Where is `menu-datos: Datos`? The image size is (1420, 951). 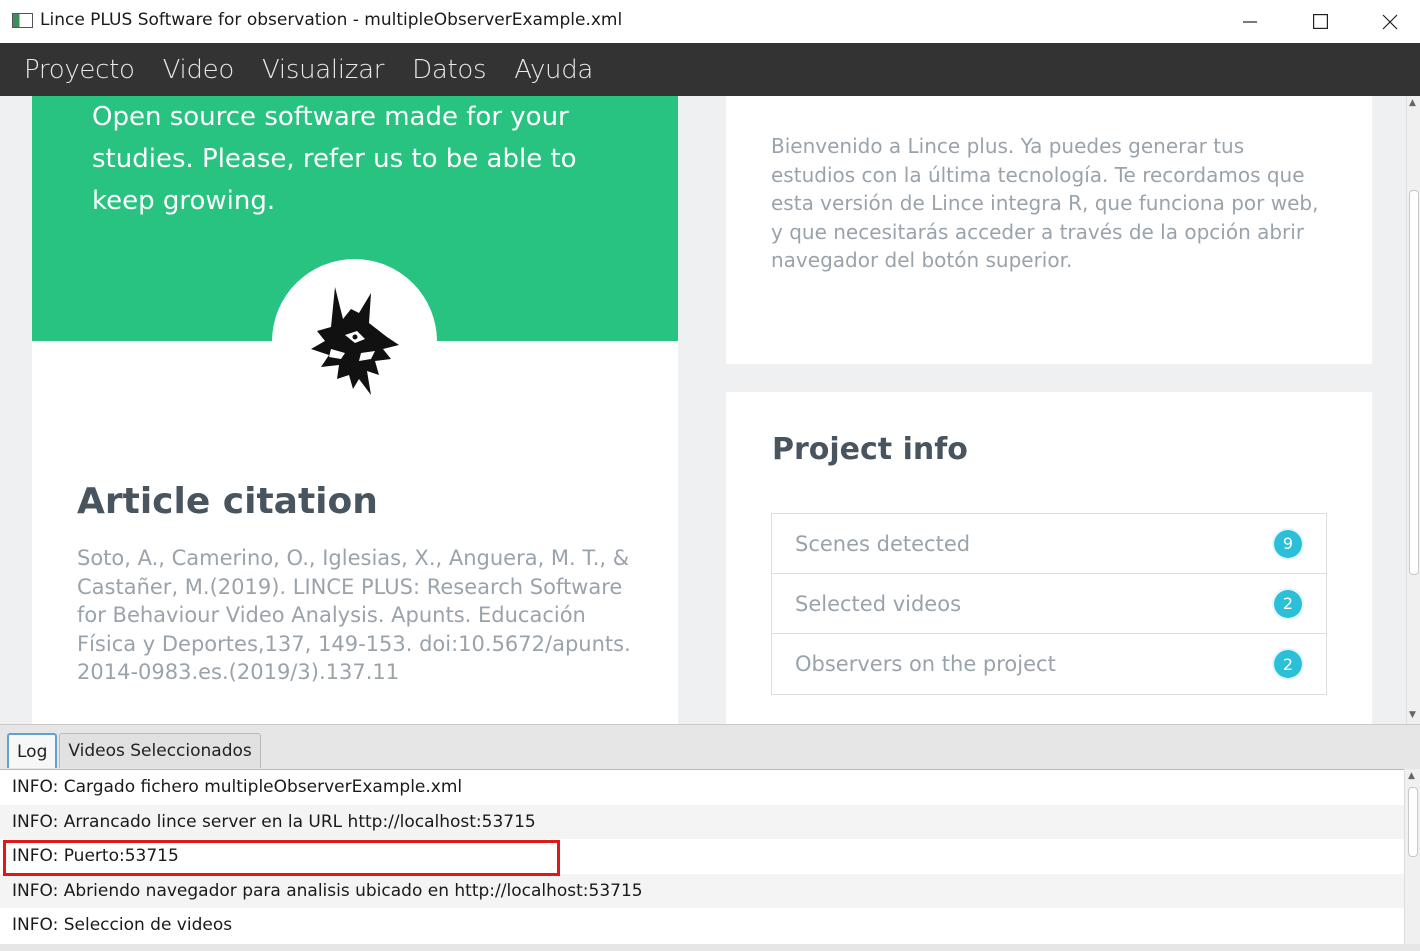
menu-datos: Datos is located at coordinates (449, 70).